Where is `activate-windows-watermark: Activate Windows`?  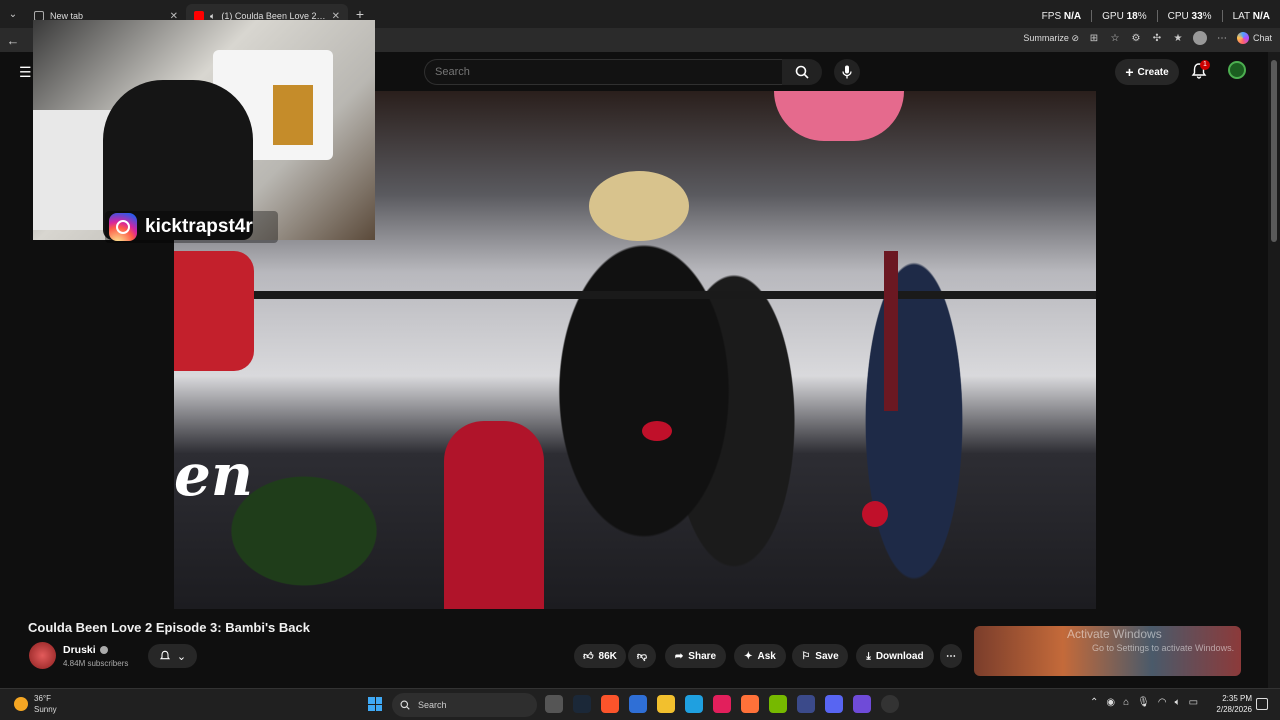
activate-windows-watermark: Activate Windows is located at coordinates (1114, 634).